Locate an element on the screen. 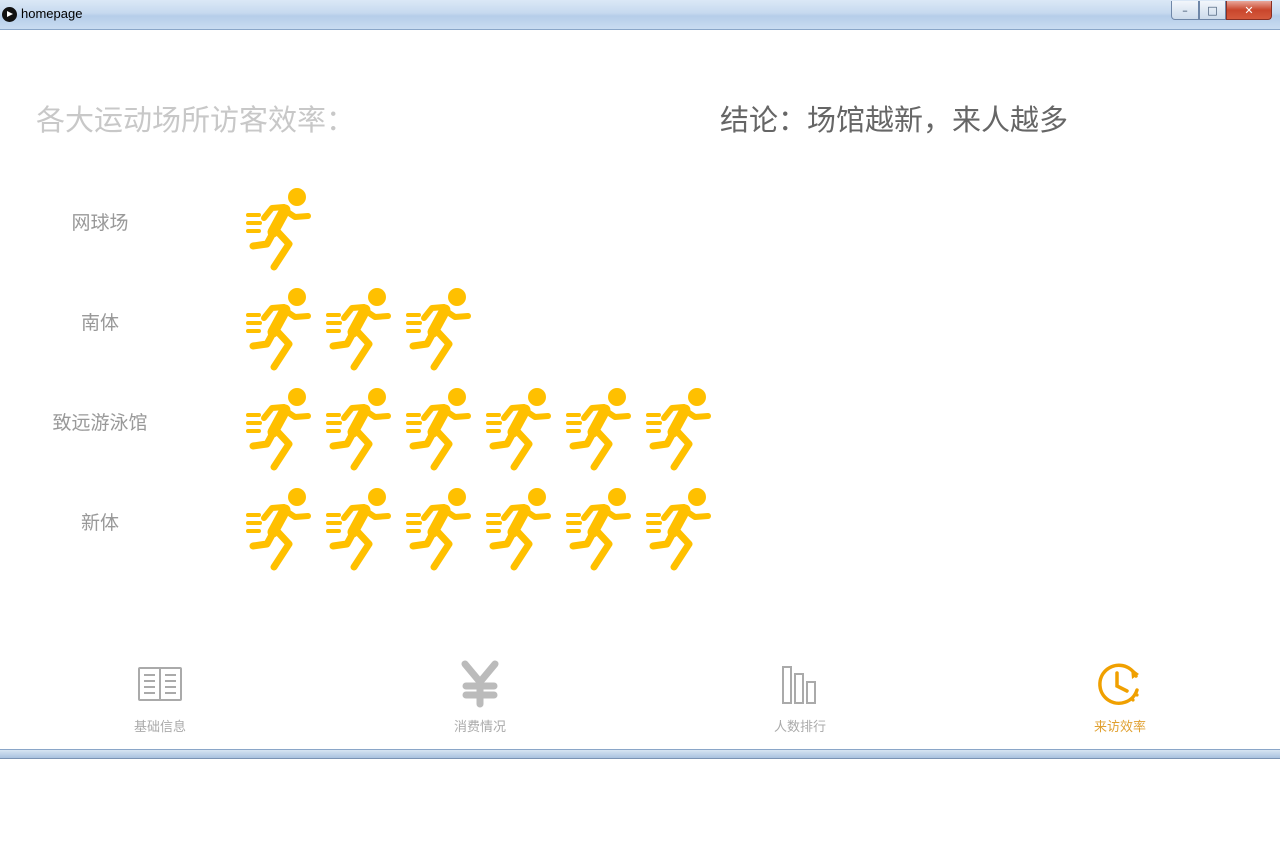 The height and width of the screenshot is (861, 1280). venue-label: 南体 is located at coordinates (99, 323).